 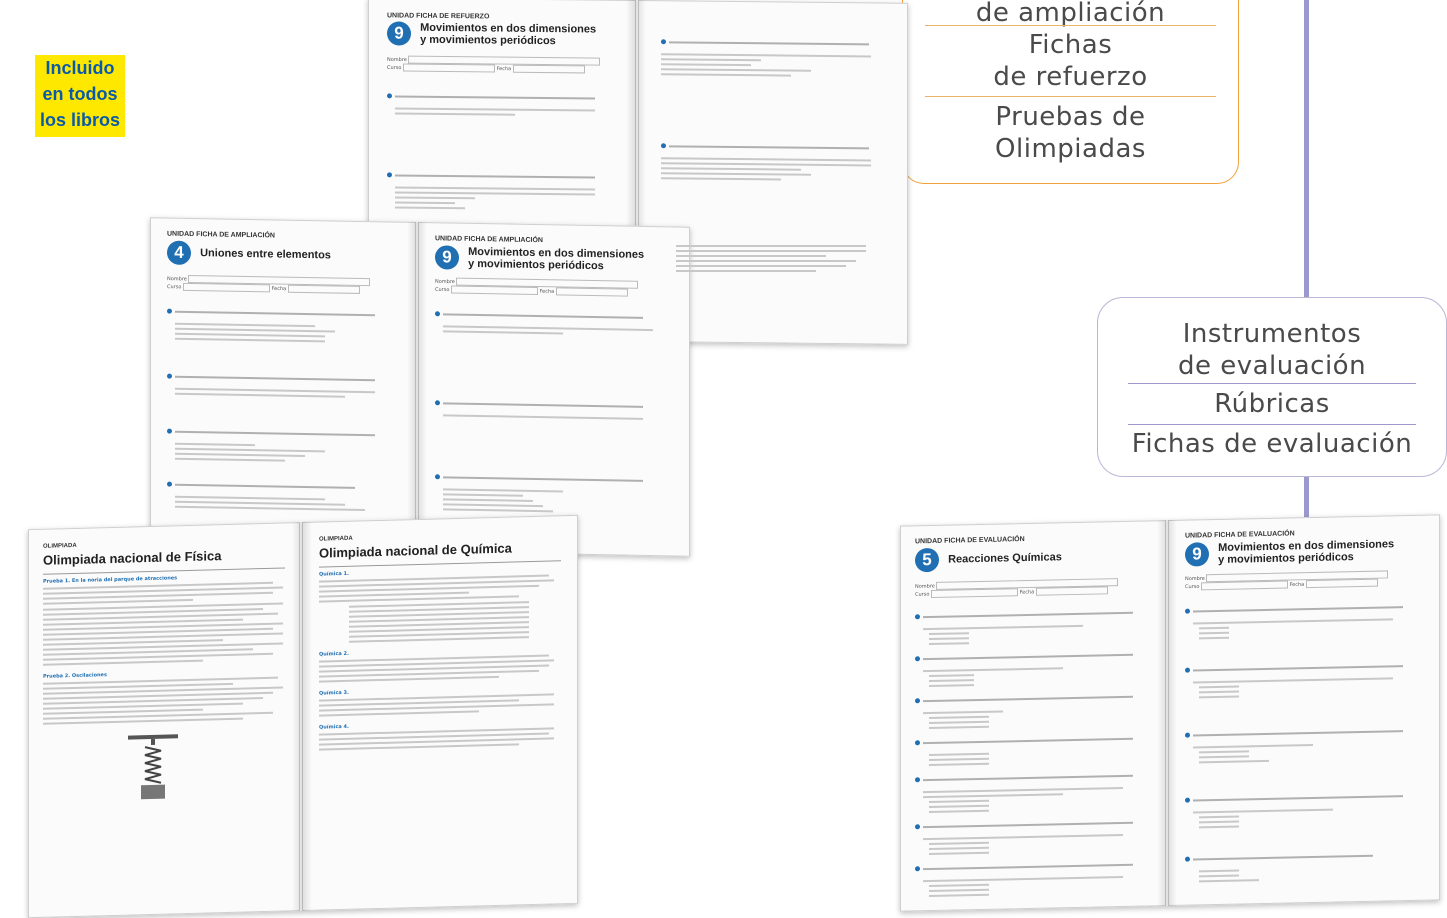 What do you see at coordinates (1005, 558) in the screenshot?
I see `page-title: Reacciones Químicas` at bounding box center [1005, 558].